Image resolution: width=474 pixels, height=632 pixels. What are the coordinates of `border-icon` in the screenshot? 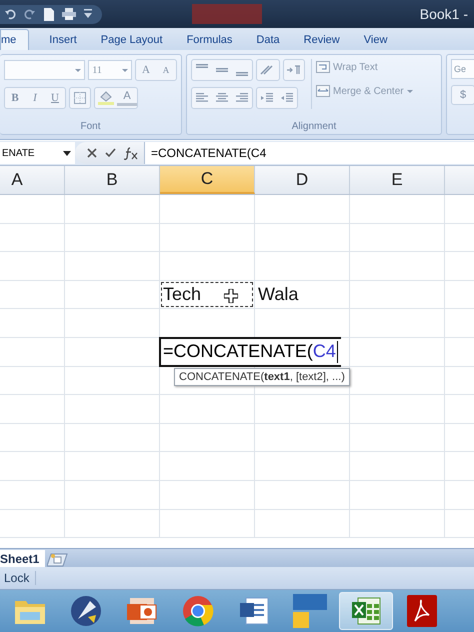 It's located at (80, 98).